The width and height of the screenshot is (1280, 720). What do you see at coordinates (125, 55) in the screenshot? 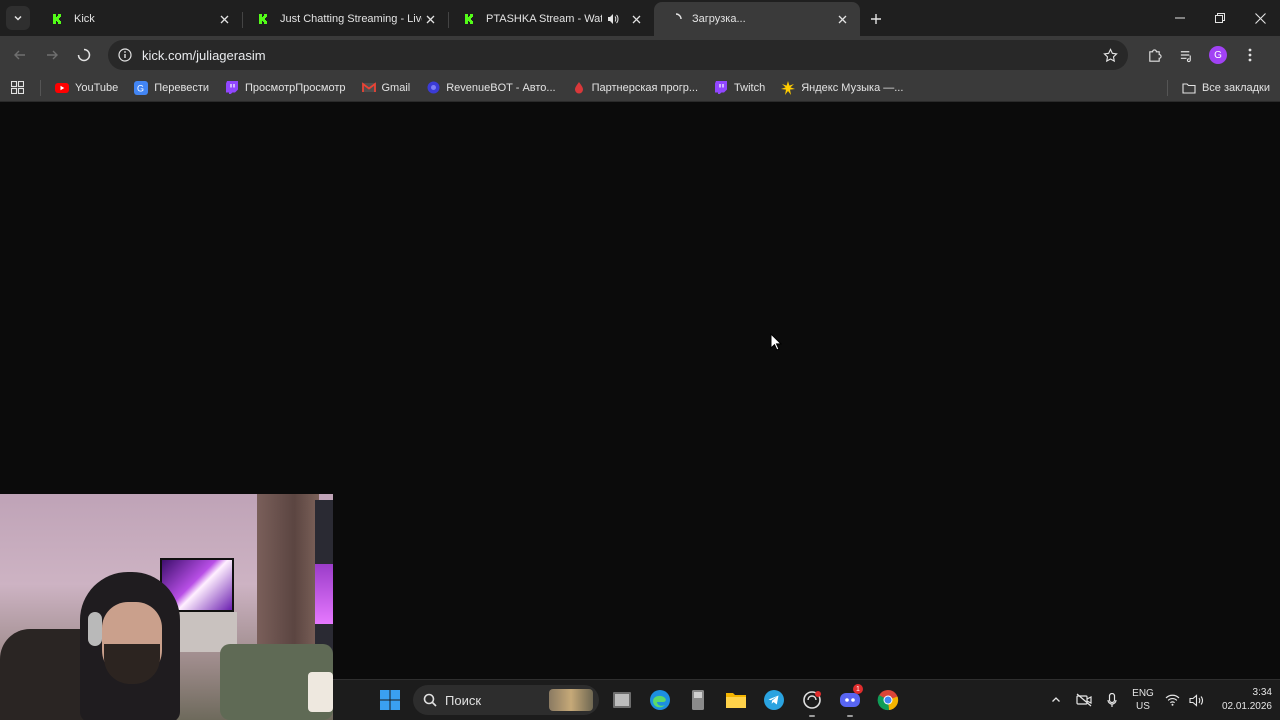
I see `site-info-icon` at bounding box center [125, 55].